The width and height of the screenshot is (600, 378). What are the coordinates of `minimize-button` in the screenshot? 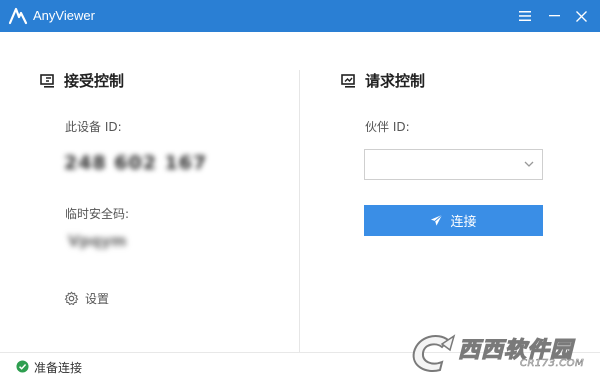 It's located at (554, 16).